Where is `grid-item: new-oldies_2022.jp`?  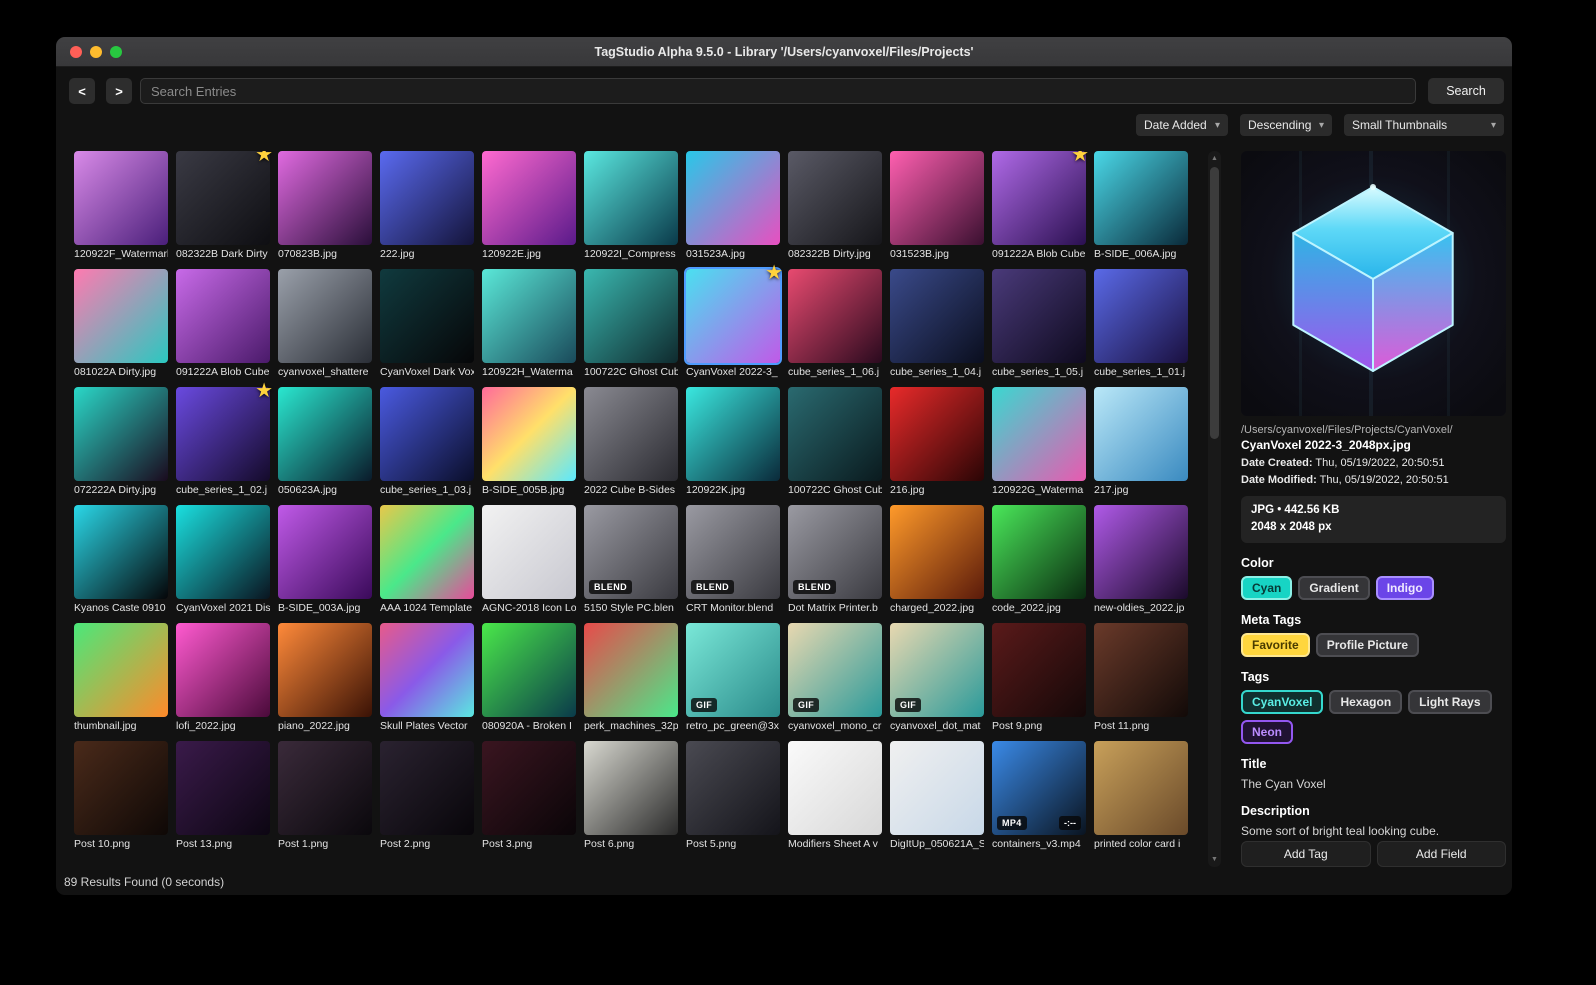 grid-item: new-oldies_2022.jp is located at coordinates (1141, 561).